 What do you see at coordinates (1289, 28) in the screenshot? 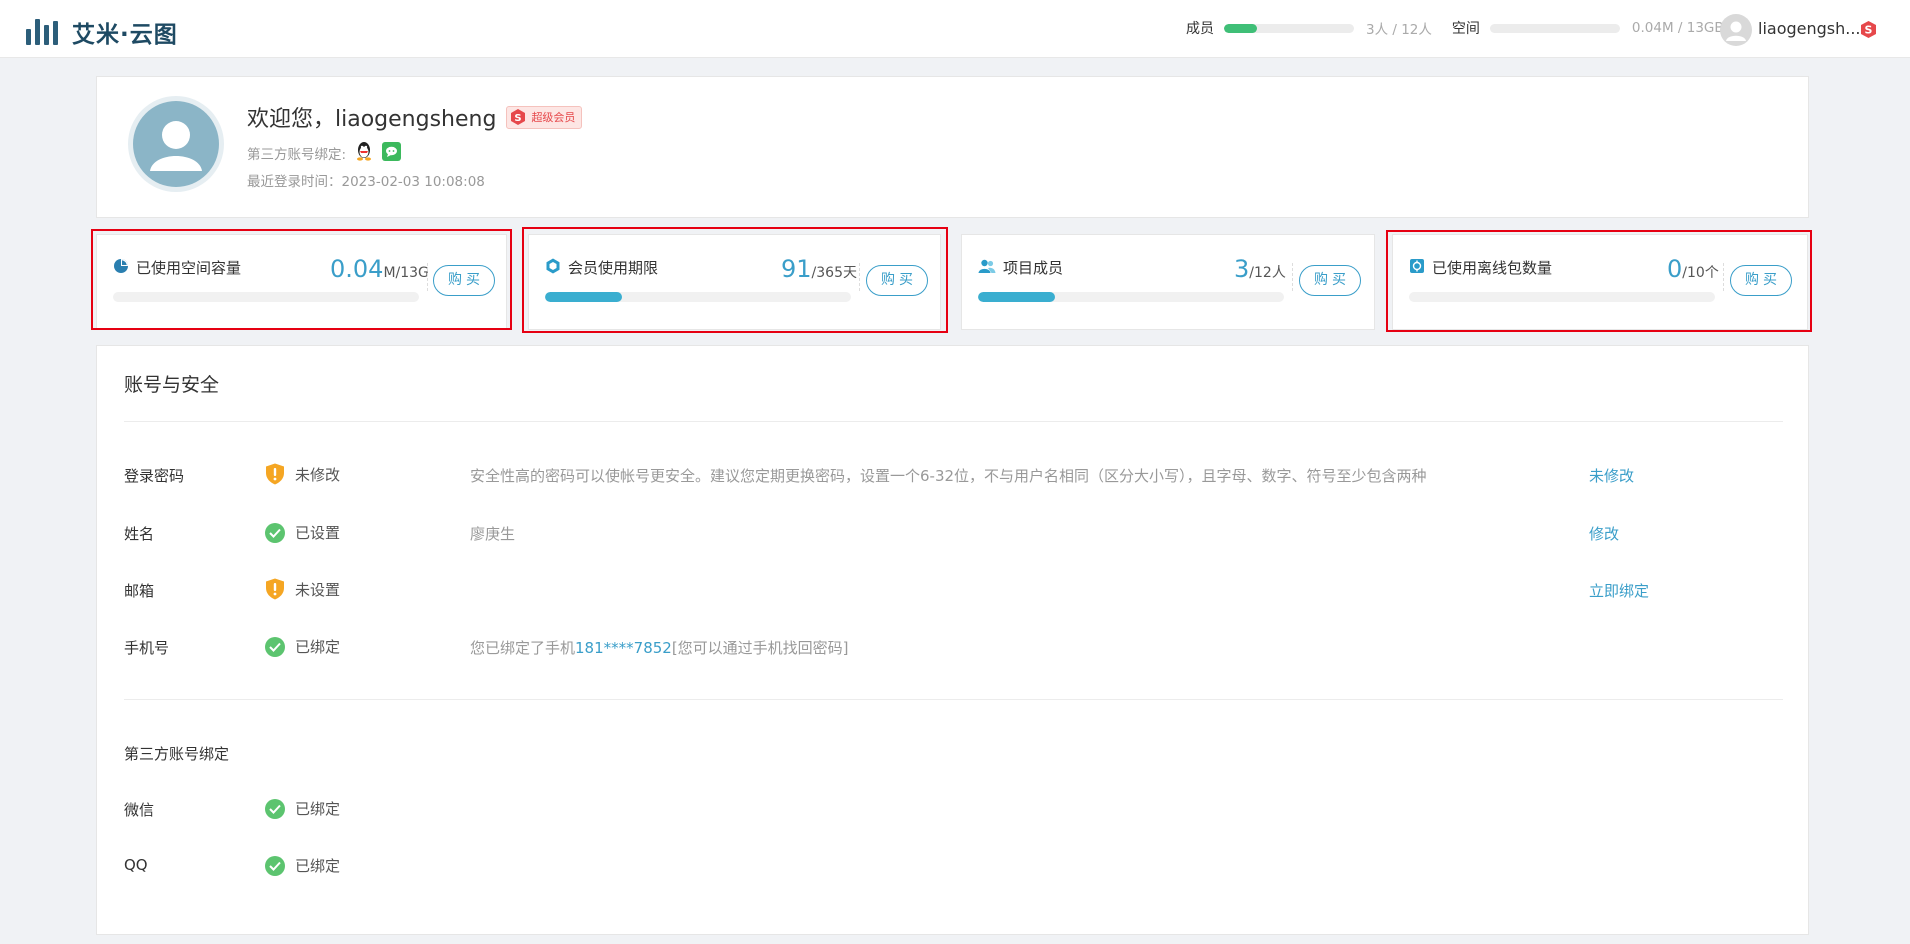
I see `members-progress` at bounding box center [1289, 28].